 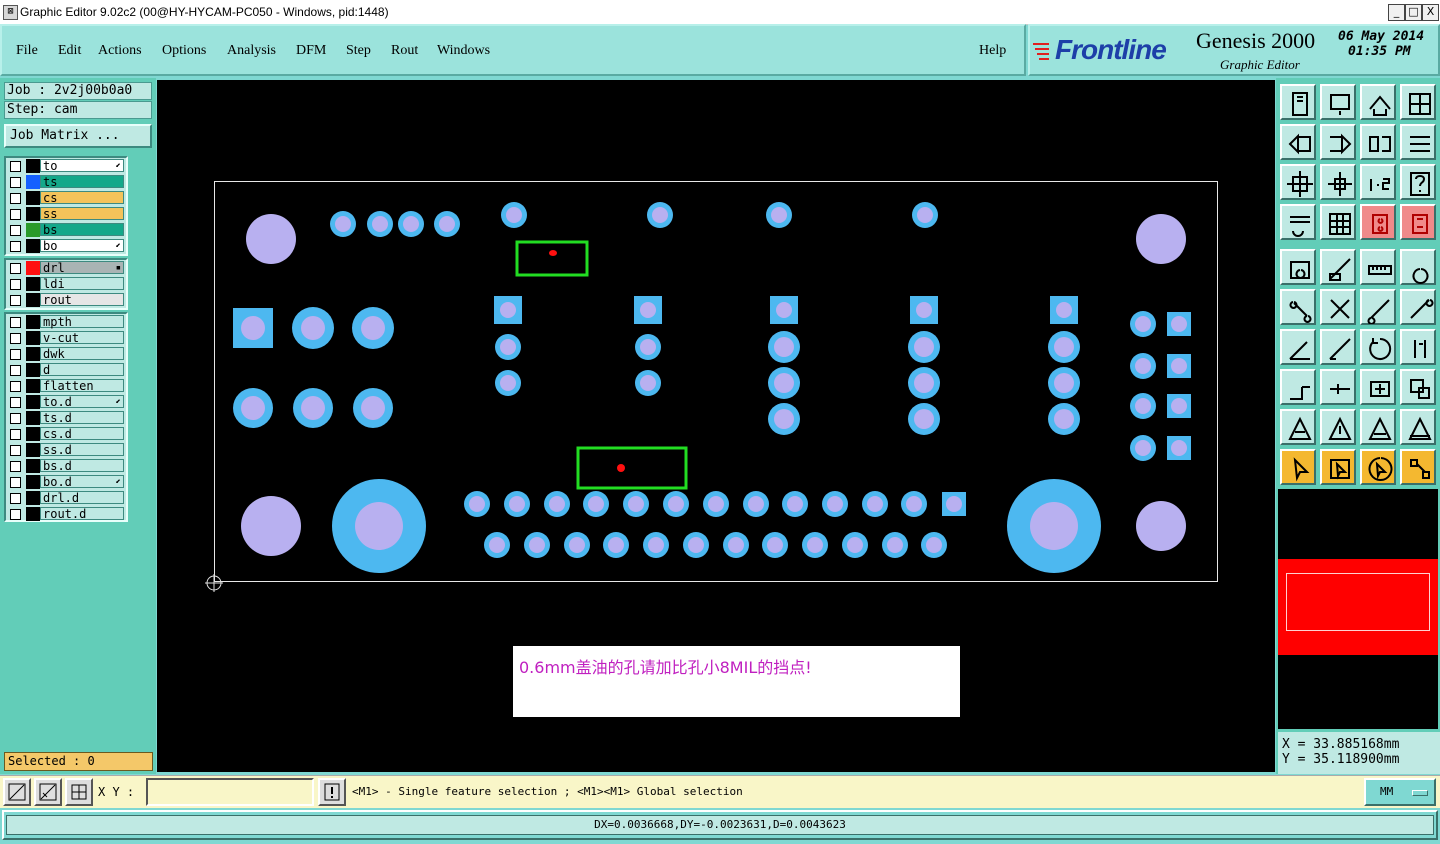 I want to click on angle-tool-button, so click(x=1298, y=347).